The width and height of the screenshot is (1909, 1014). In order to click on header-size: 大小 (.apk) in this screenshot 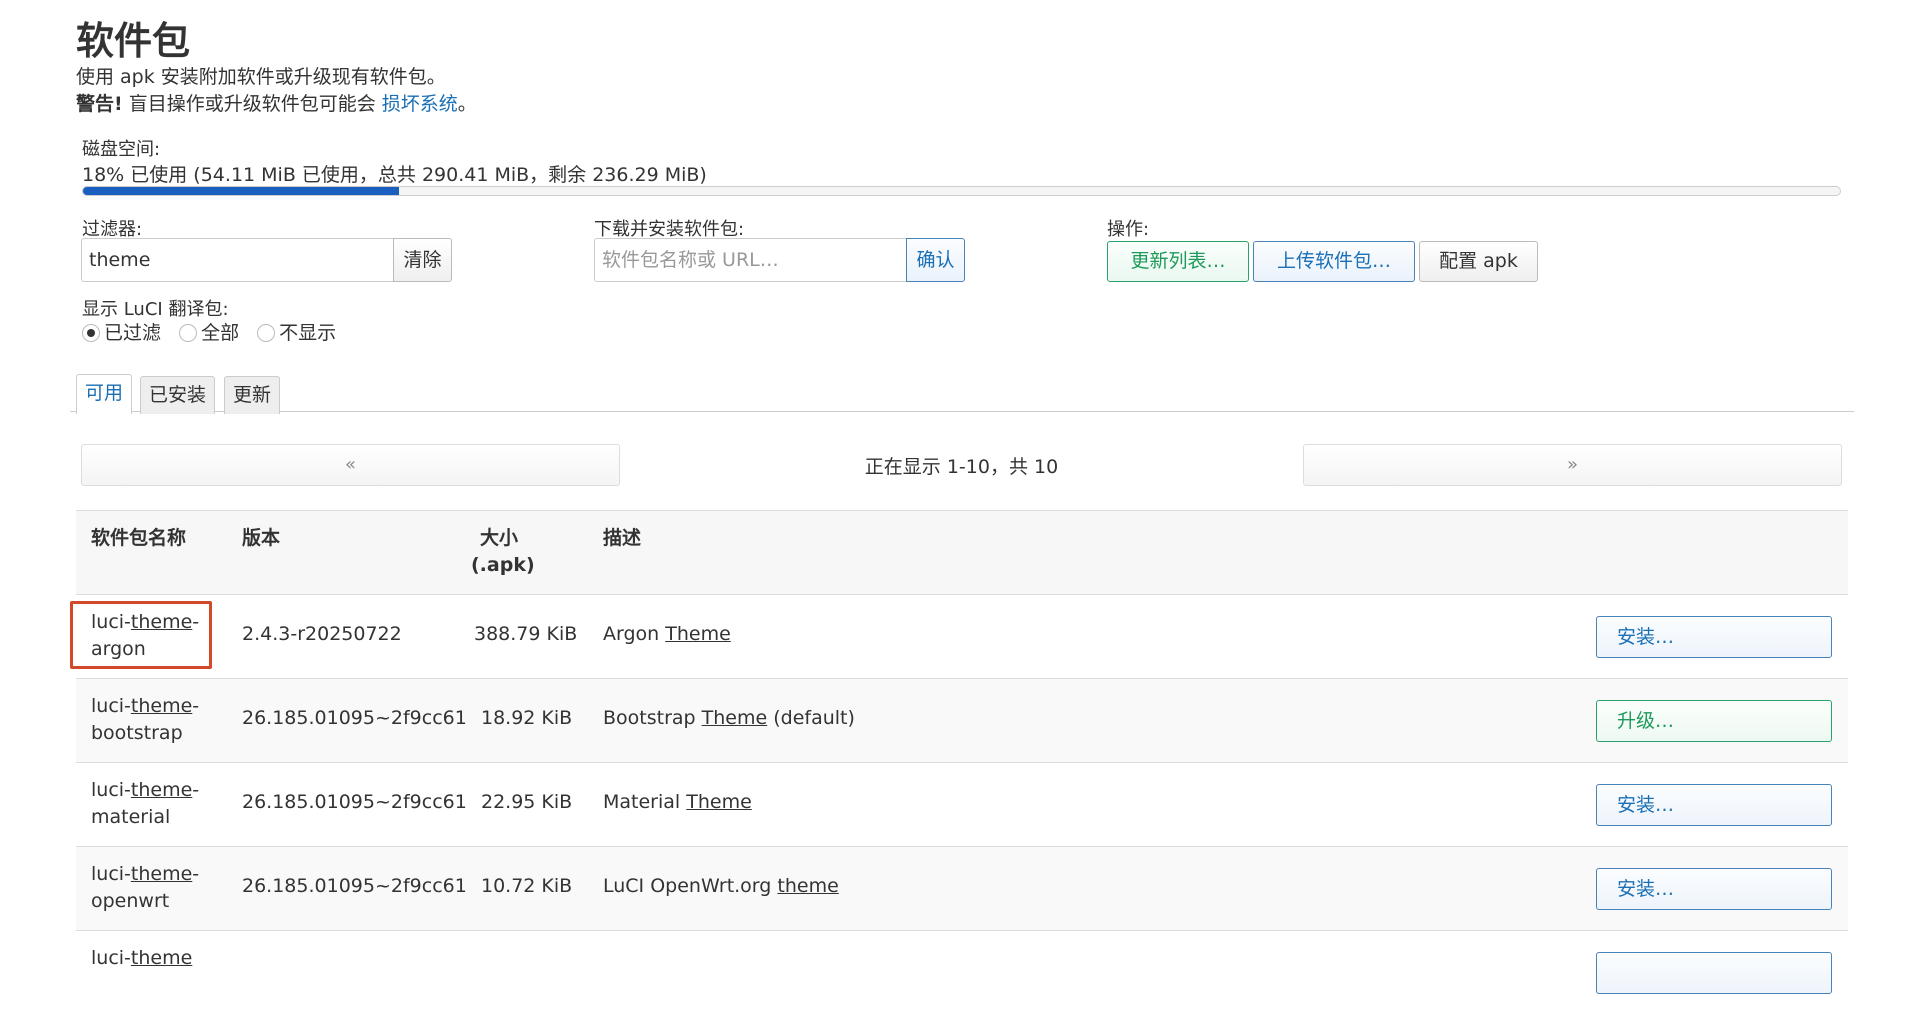, I will do `click(503, 552)`.